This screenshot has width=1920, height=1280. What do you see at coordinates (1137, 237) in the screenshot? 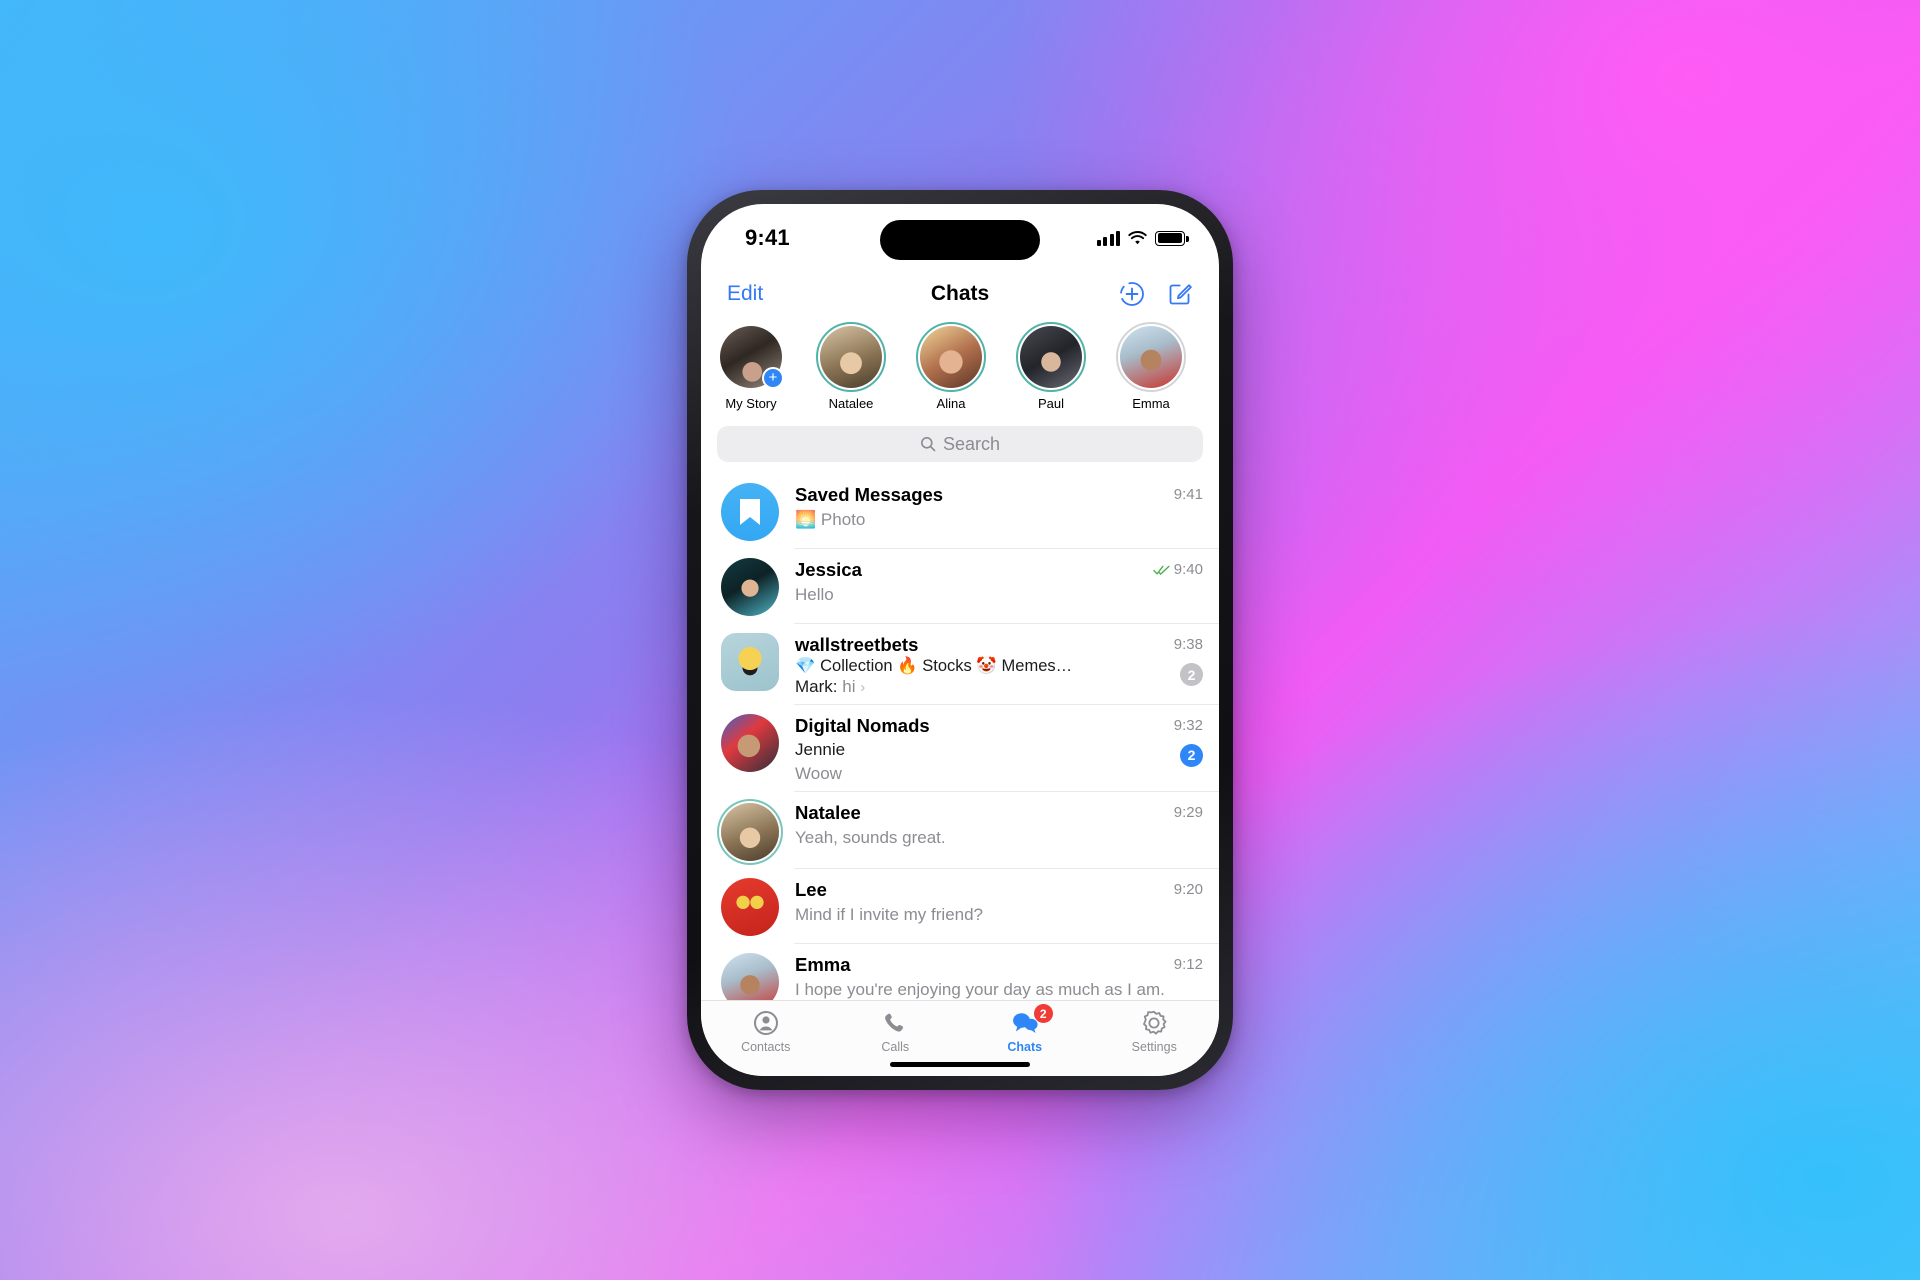
I see `wifi-icon` at bounding box center [1137, 237].